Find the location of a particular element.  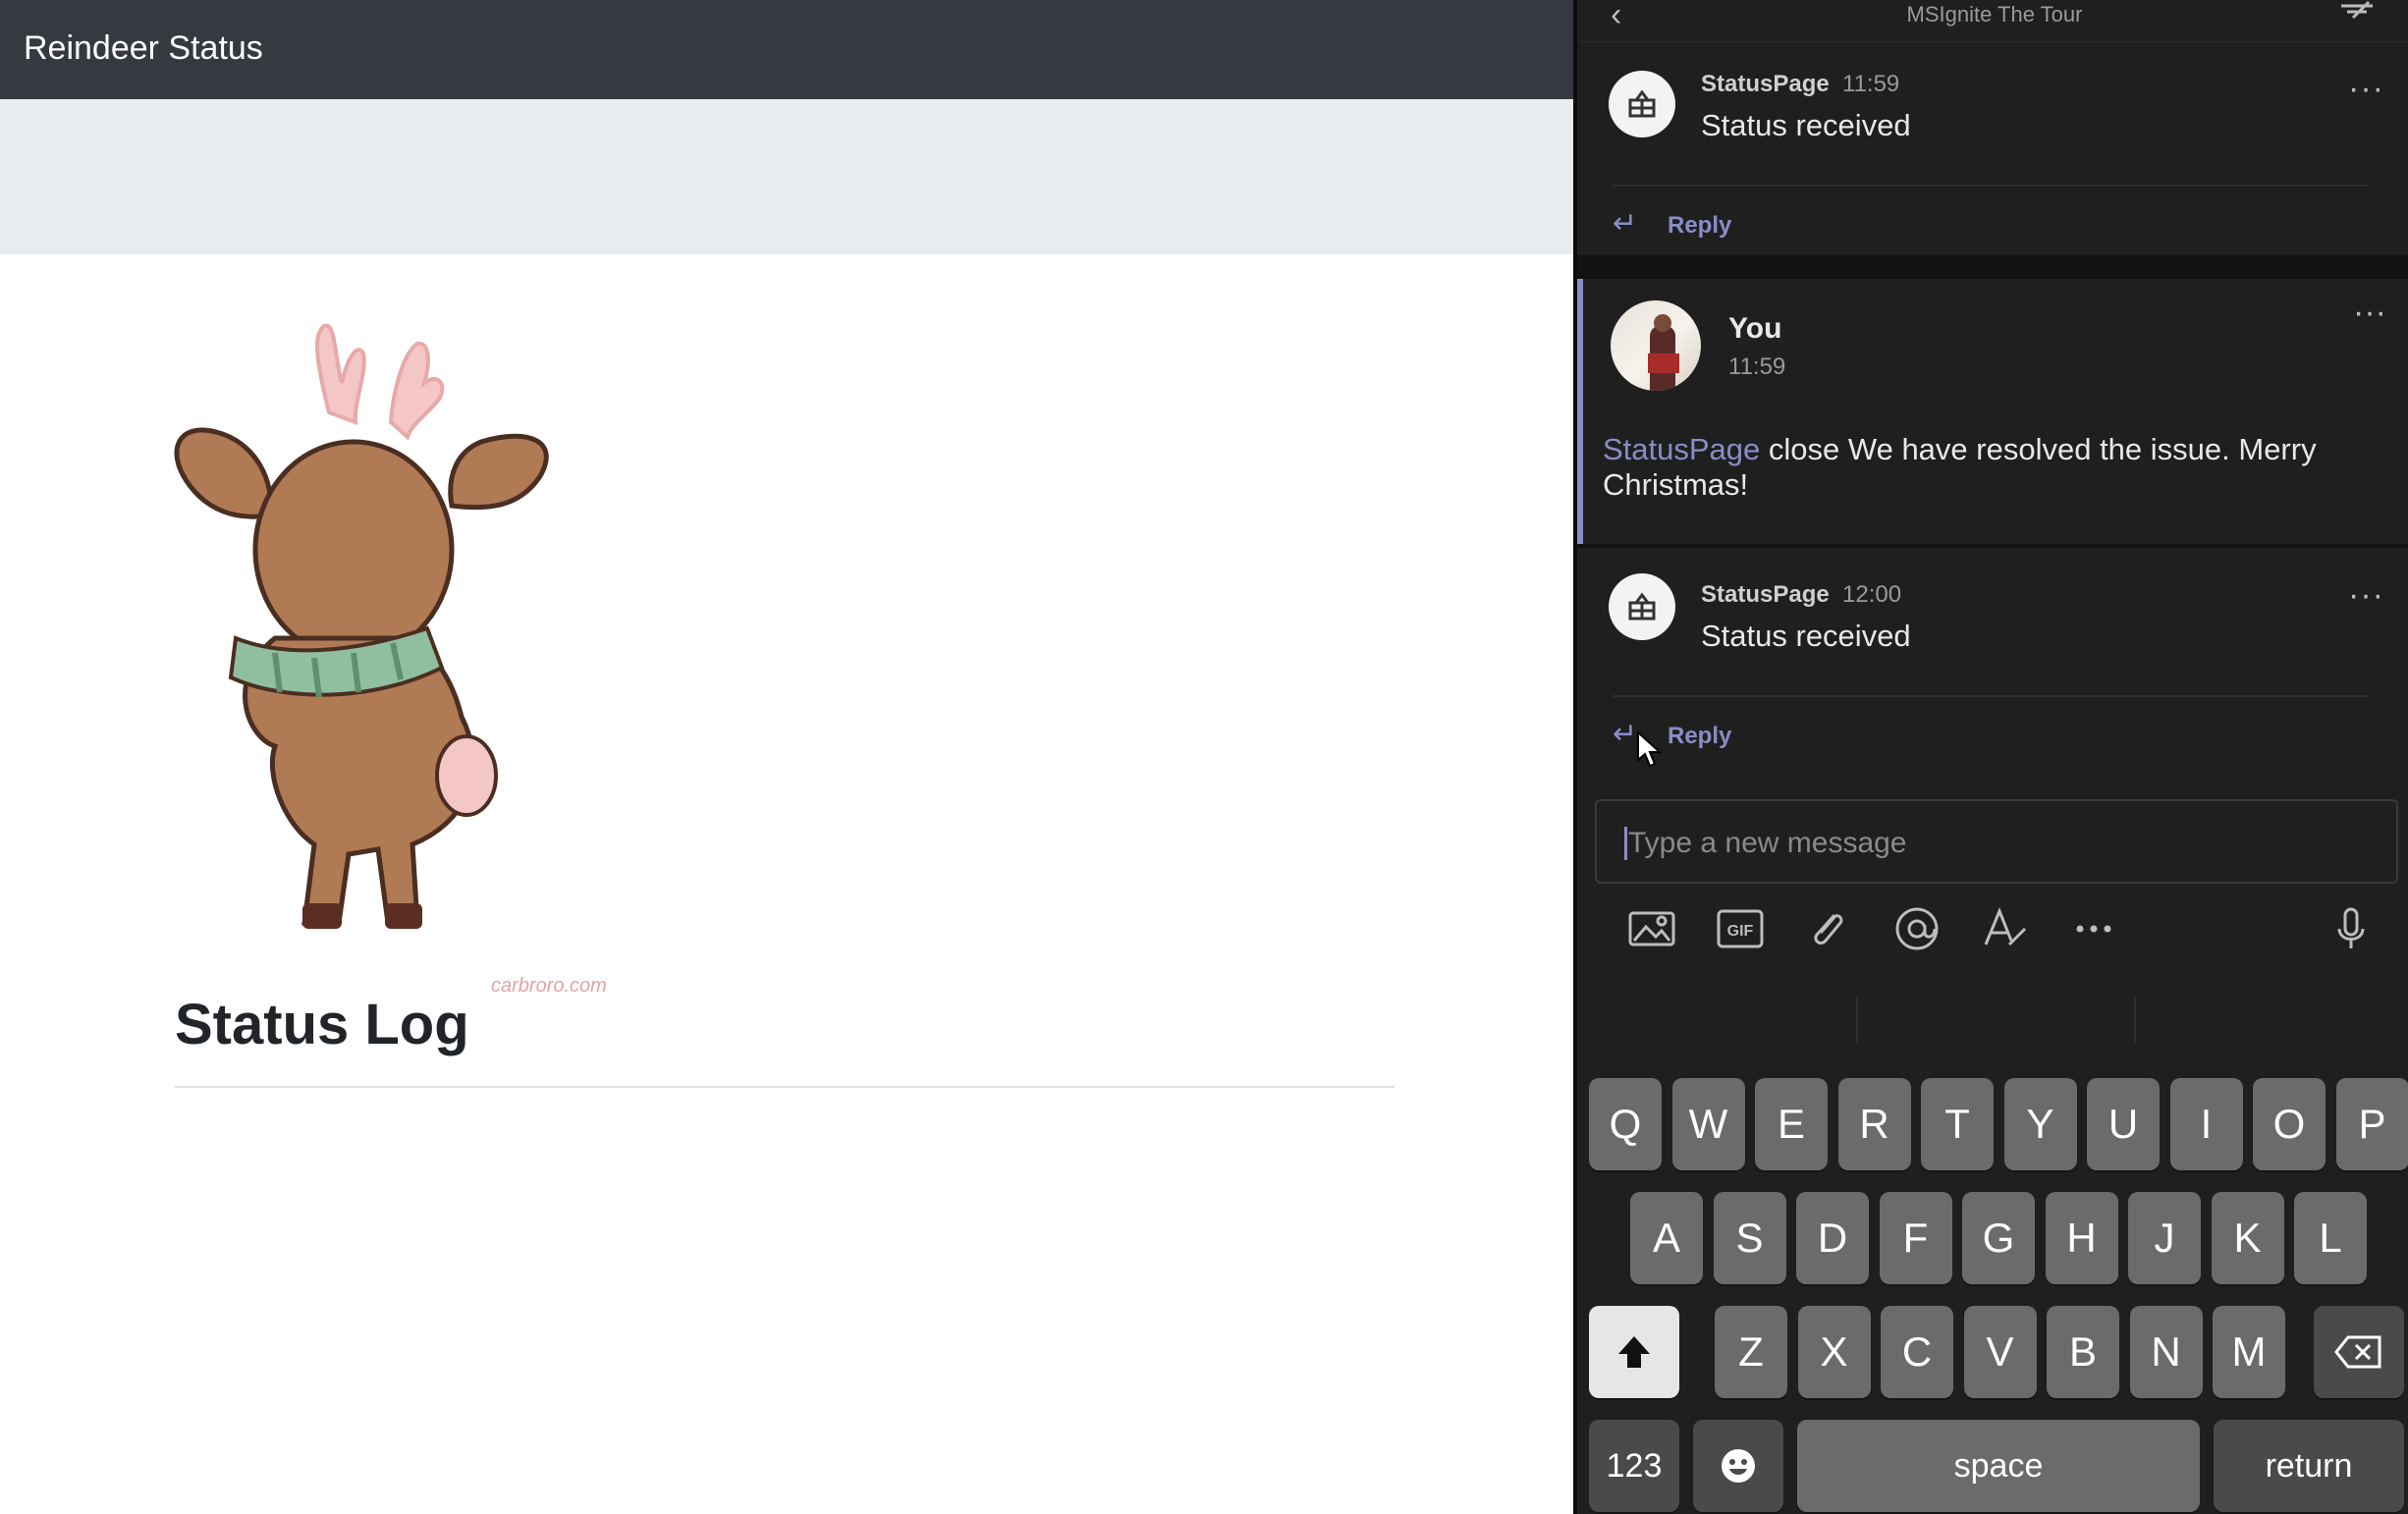

key-l: L is located at coordinates (2330, 1238).